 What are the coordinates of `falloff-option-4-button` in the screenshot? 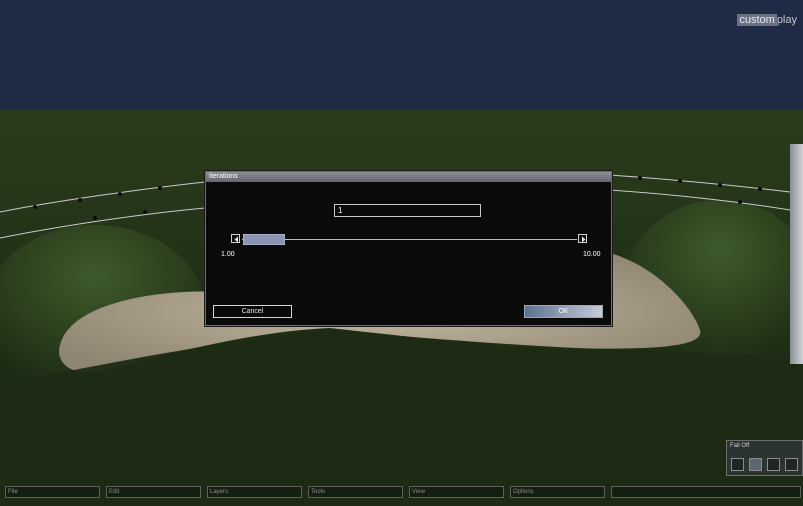 It's located at (791, 464).